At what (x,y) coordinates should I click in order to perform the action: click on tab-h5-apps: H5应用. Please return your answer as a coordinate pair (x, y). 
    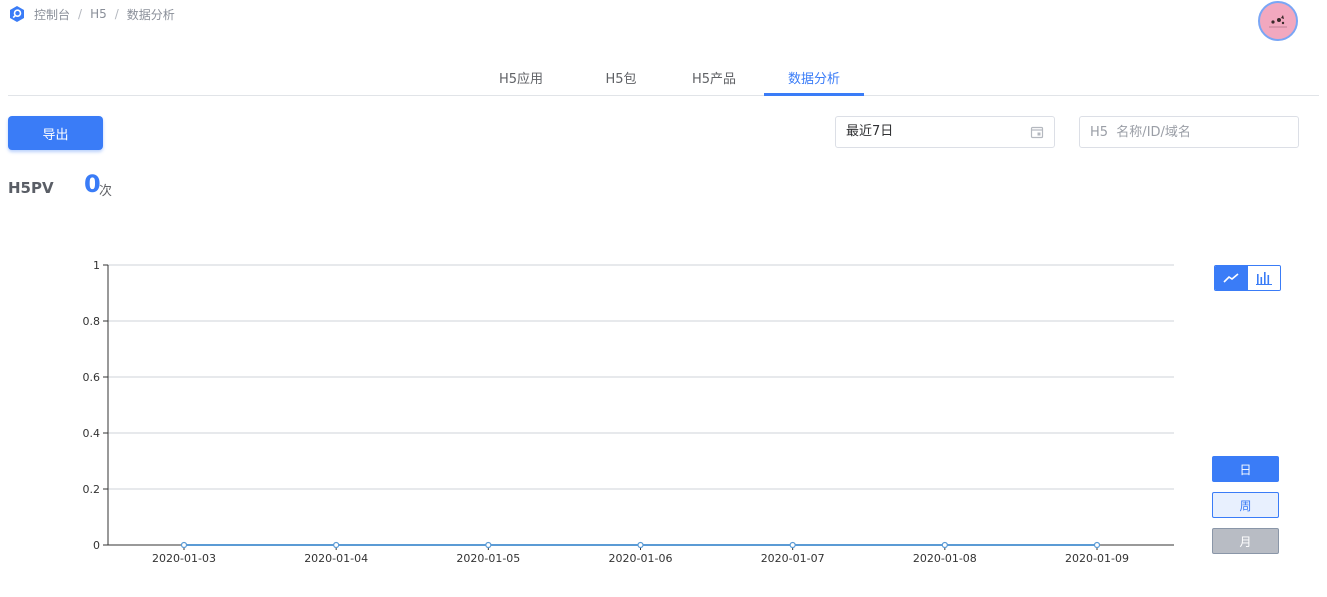
    Looking at the image, I should click on (521, 81).